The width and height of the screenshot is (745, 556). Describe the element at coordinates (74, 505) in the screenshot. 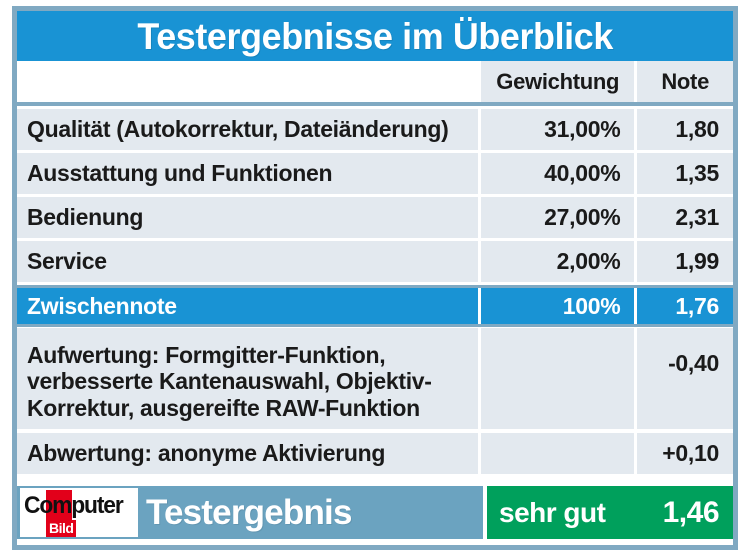

I see `logo-word-computer: Computer` at that location.